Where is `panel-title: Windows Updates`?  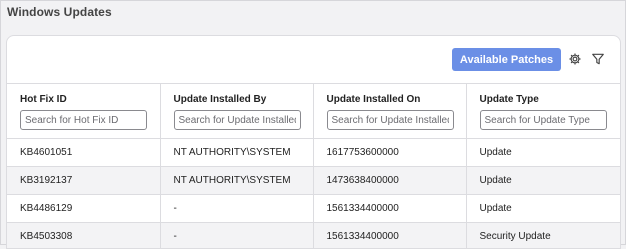 panel-title: Windows Updates is located at coordinates (59, 12).